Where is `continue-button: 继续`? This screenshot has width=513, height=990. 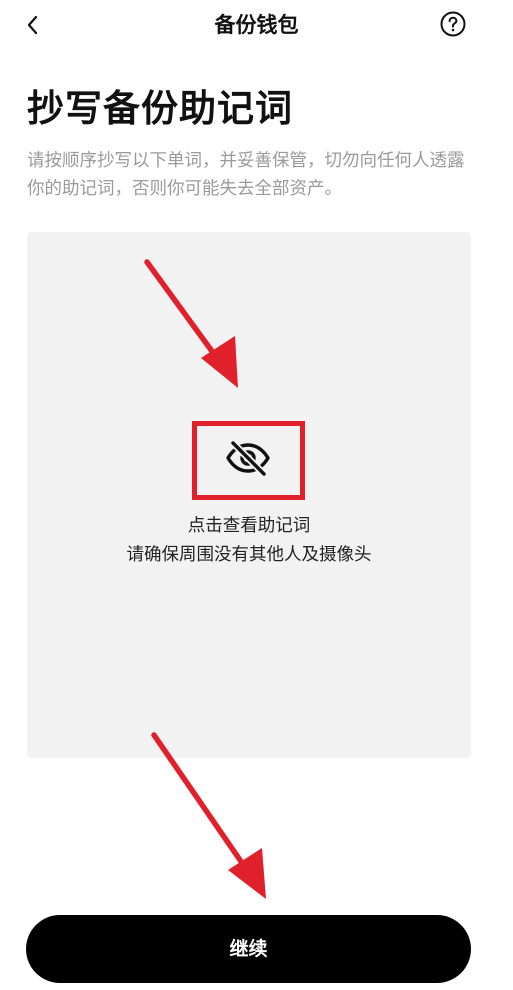
continue-button: 继续 is located at coordinates (248, 949).